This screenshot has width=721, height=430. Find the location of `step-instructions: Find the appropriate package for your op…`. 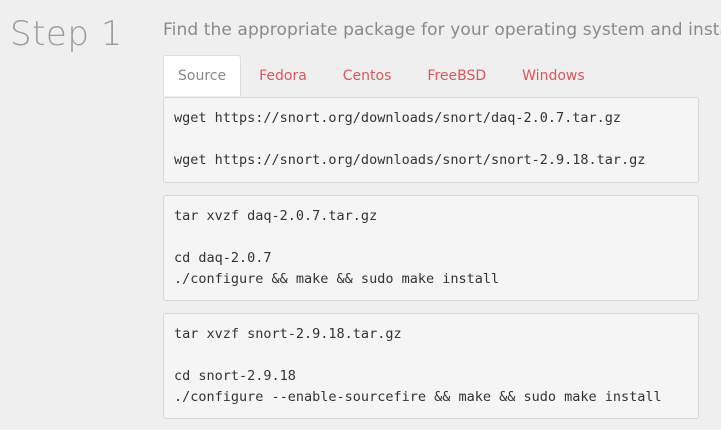

step-instructions: Find the appropriate package for your op… is located at coordinates (442, 30).